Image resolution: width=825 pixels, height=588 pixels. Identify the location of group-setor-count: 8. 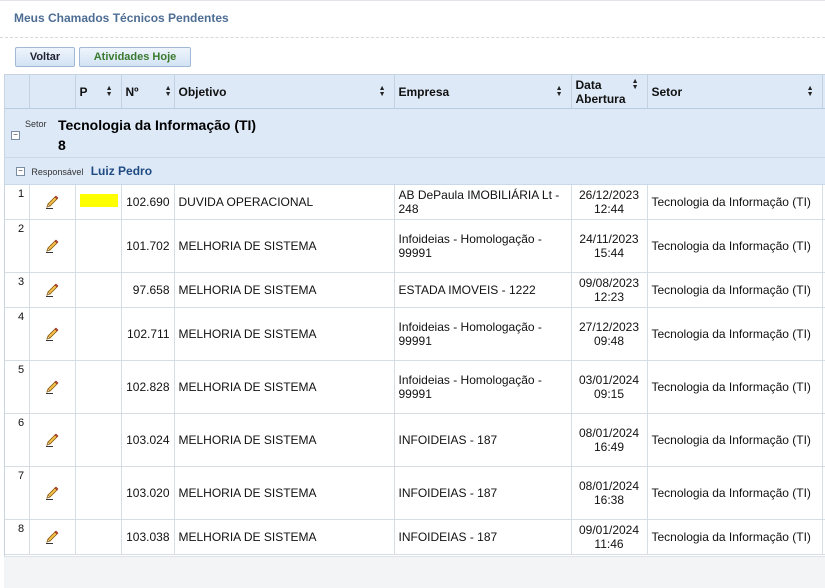
(62, 145).